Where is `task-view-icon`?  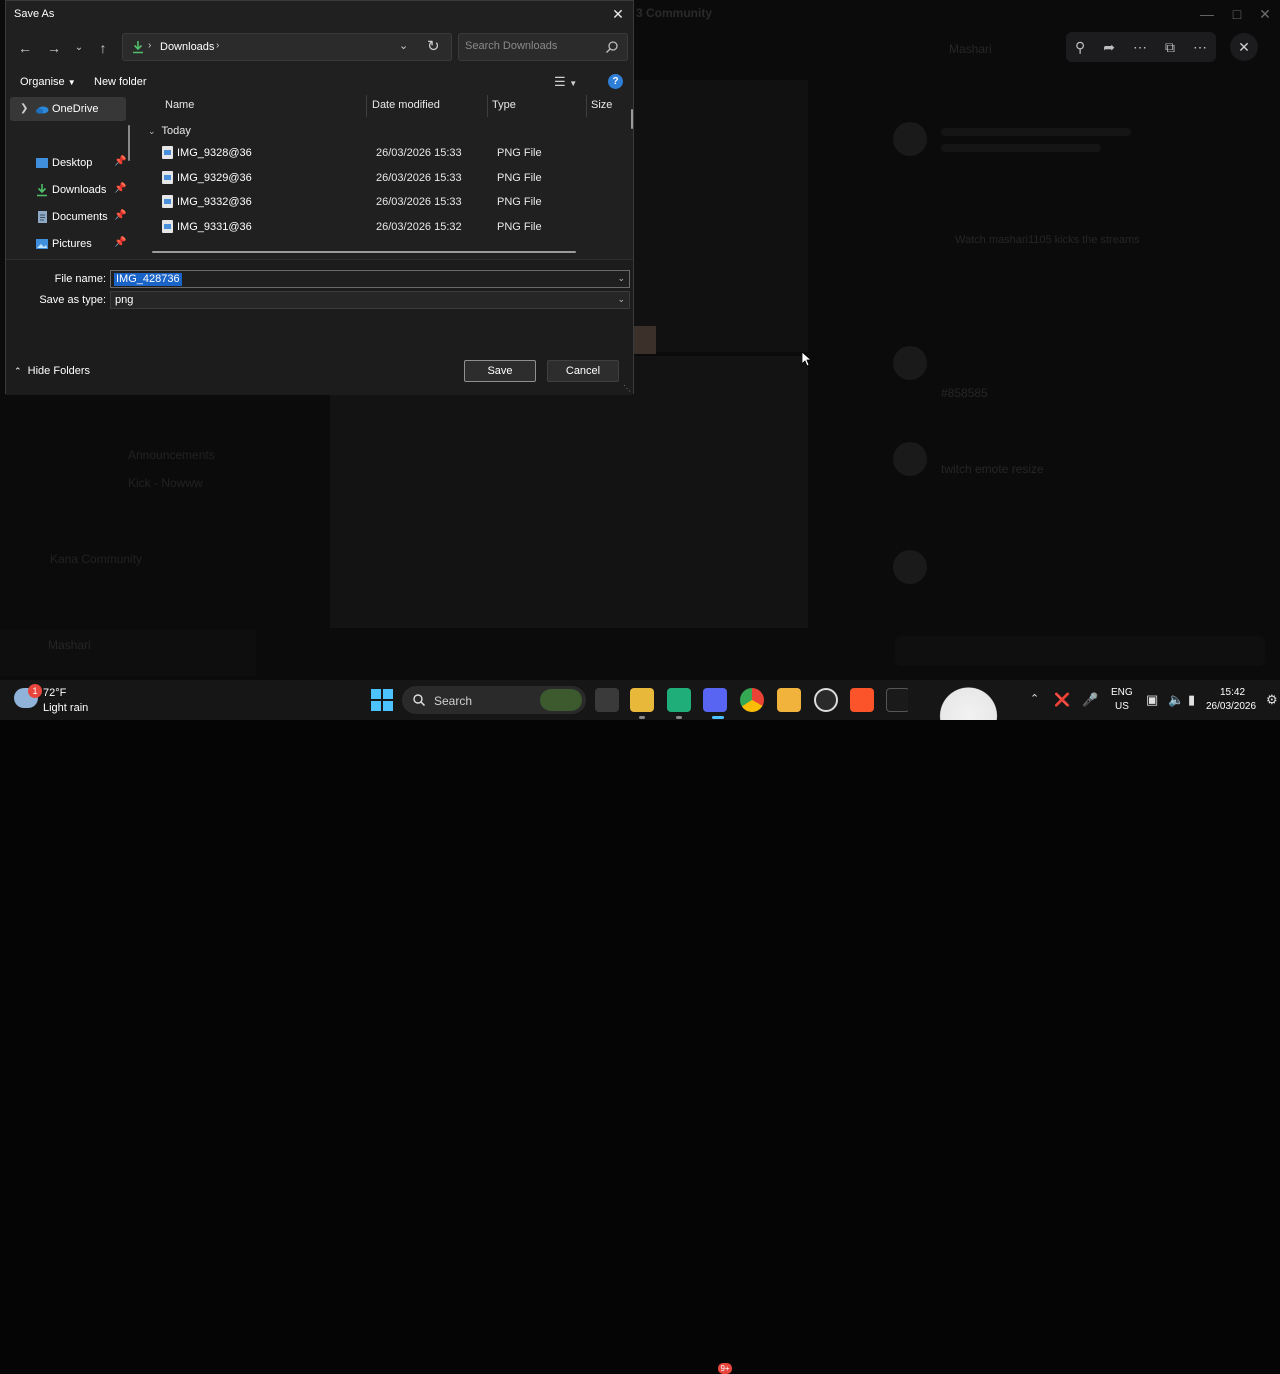 task-view-icon is located at coordinates (607, 700).